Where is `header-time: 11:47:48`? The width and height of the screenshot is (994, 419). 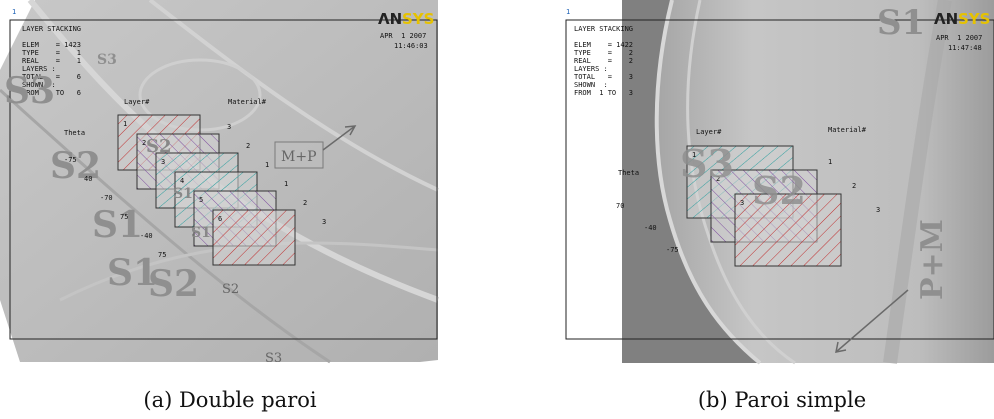 header-time: 11:47:48 is located at coordinates (965, 48).